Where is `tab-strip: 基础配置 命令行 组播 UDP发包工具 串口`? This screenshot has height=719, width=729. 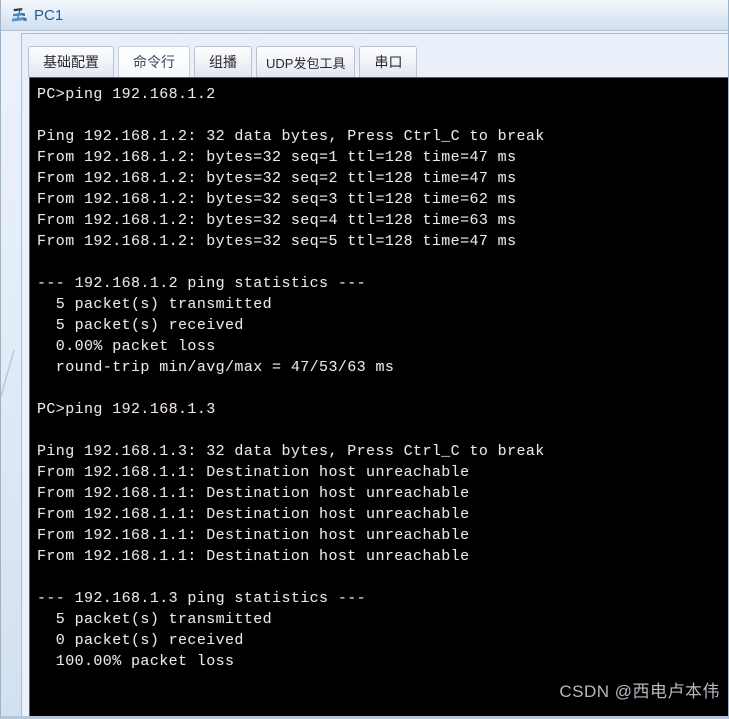
tab-strip: 基础配置 命令行 组播 UDP发包工具 串口 is located at coordinates (375, 60).